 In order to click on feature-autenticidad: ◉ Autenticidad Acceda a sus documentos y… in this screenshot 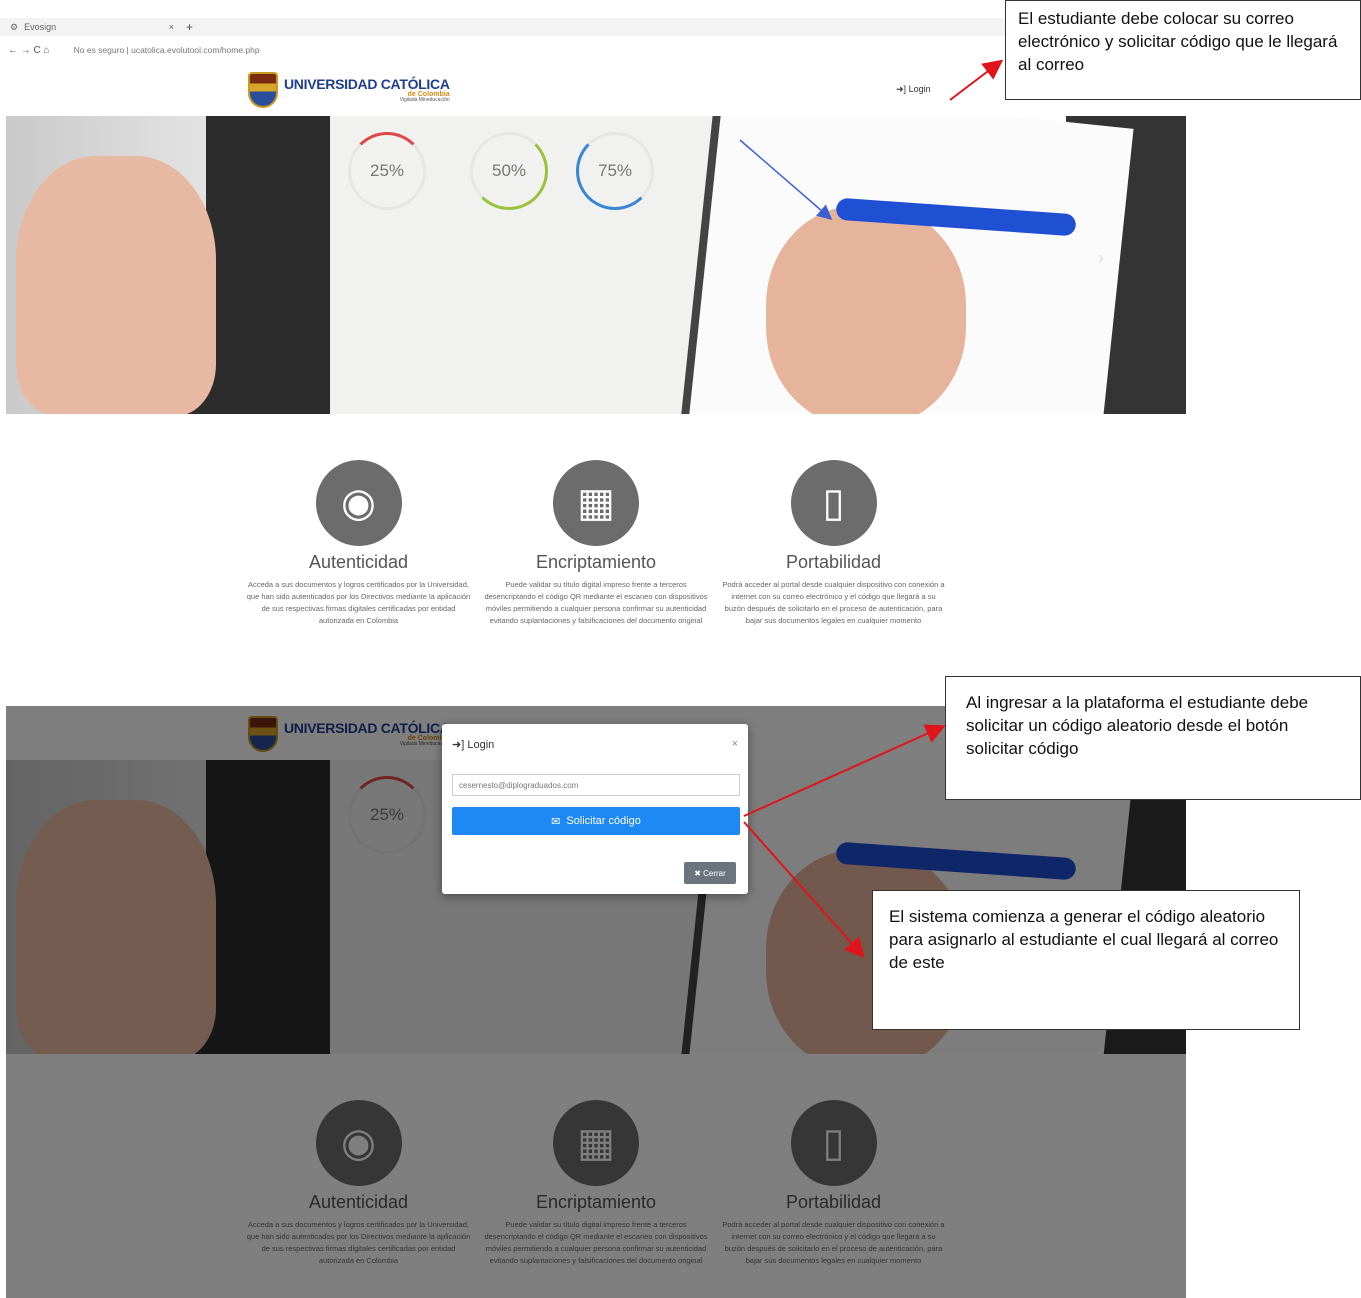, I will do `click(358, 543)`.